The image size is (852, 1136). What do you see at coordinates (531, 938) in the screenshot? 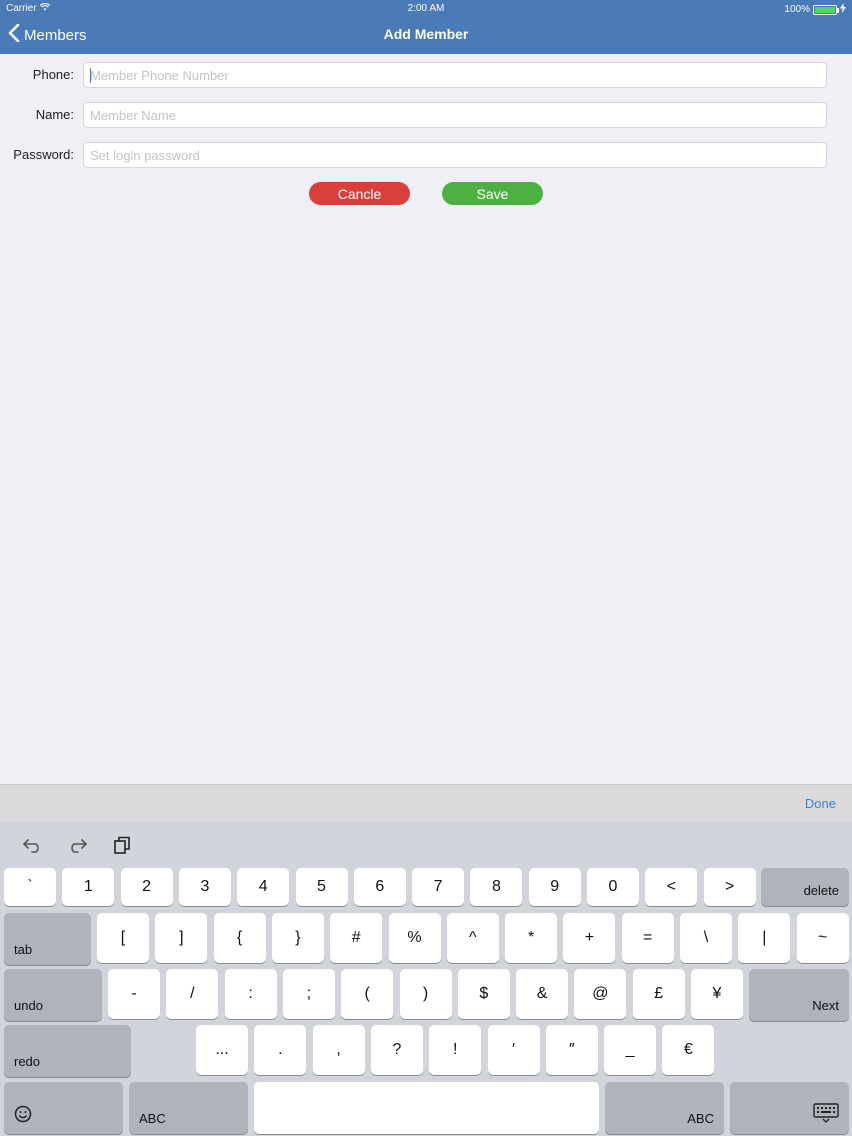
I see `key: *` at bounding box center [531, 938].